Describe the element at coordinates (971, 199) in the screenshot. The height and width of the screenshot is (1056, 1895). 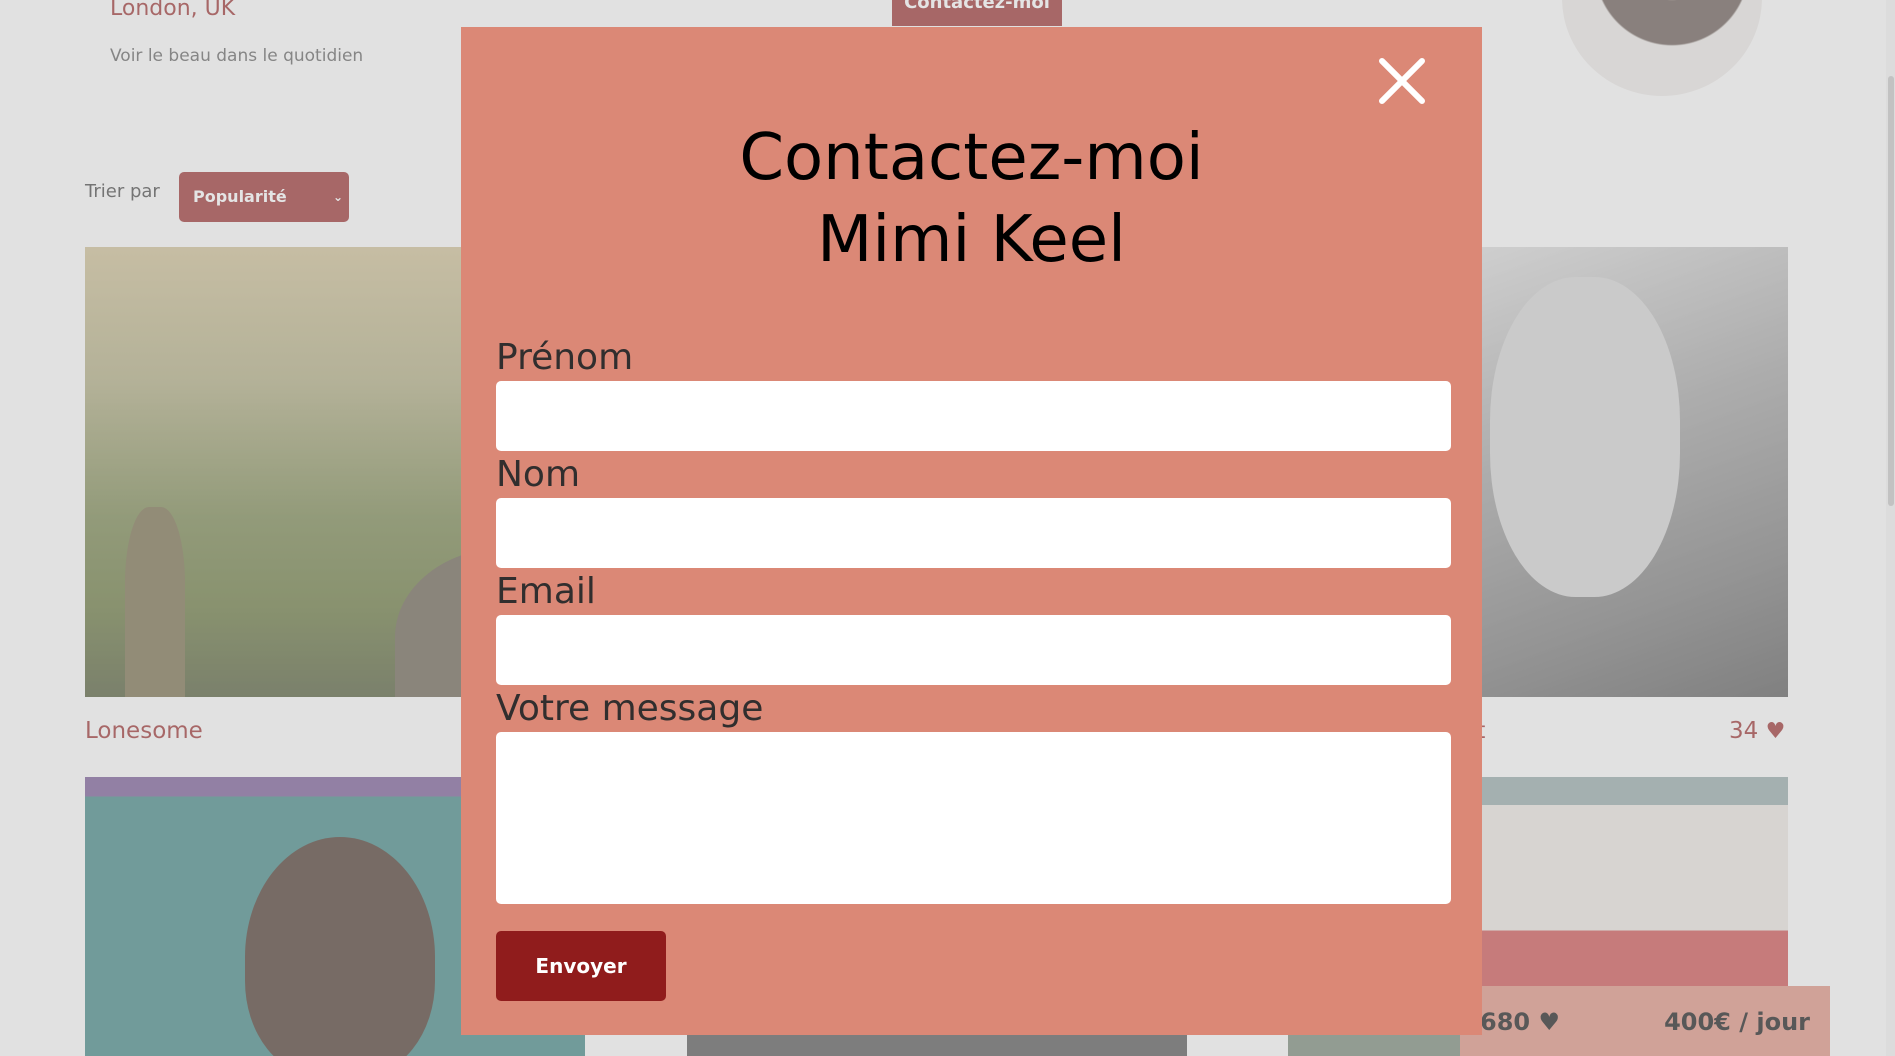
I see `modal-title: Contactez-moi Mimi Keel` at that location.